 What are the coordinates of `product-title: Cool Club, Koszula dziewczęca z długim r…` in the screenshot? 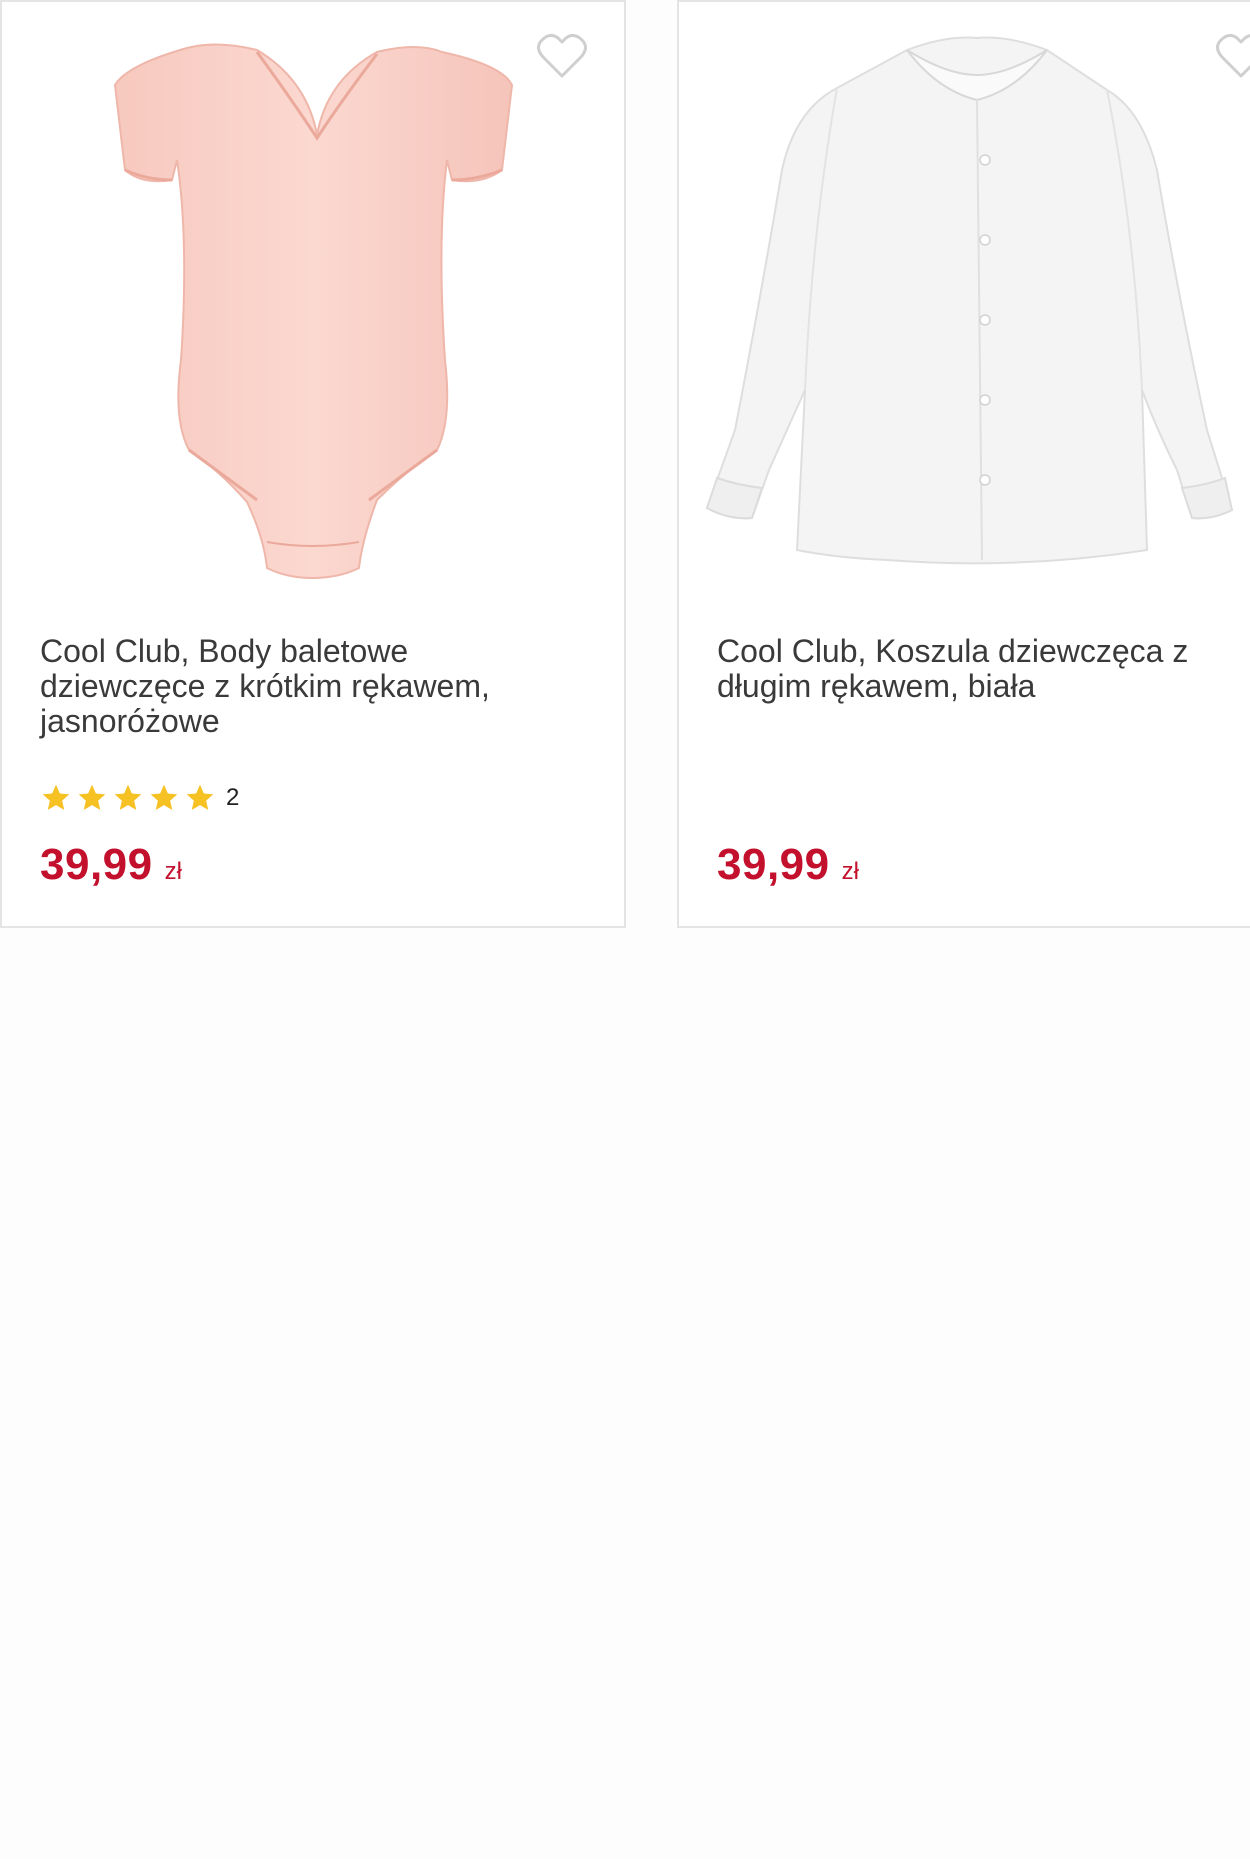 It's located at (983, 669).